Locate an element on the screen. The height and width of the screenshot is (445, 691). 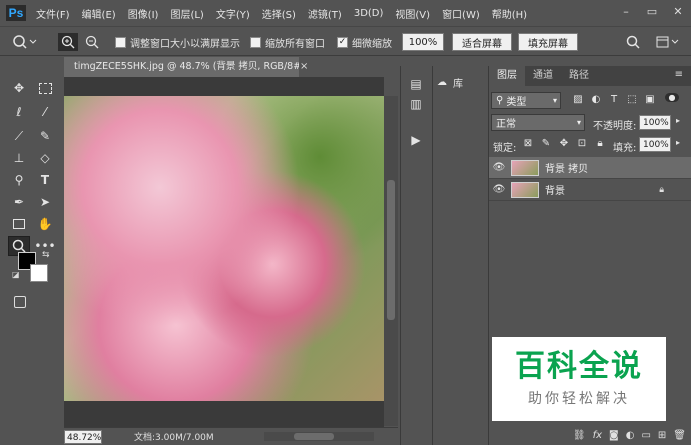
vertical-scroll-thumb is located at coordinates (391, 250).